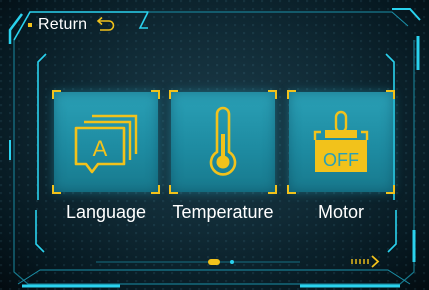  I want to click on return-button: Return, so click(79, 25).